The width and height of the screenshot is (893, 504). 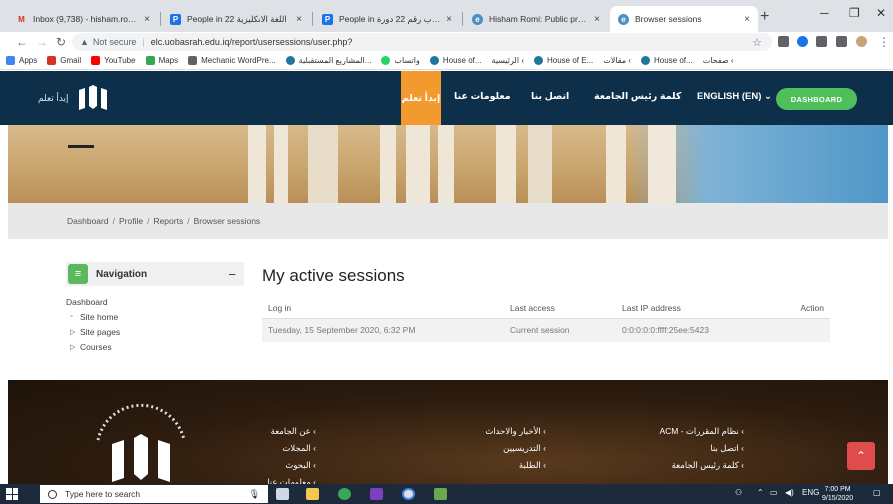 I want to click on site-logo: إبدأ تعلم, so click(x=77, y=98).